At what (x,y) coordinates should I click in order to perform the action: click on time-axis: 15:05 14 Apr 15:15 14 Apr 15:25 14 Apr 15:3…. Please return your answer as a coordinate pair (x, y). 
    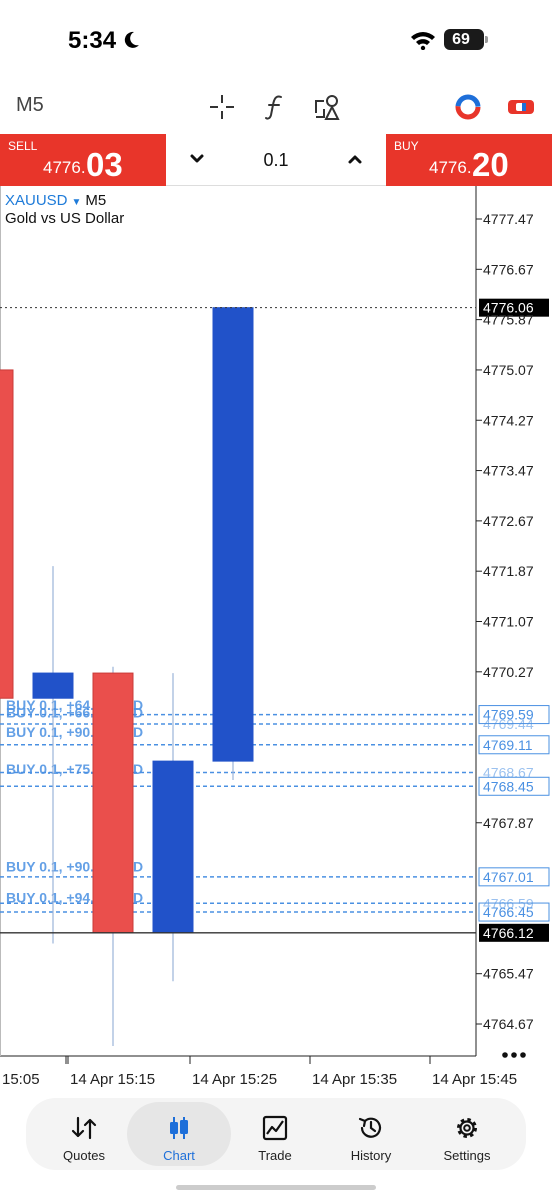
    Looking at the image, I should click on (259, 1072).